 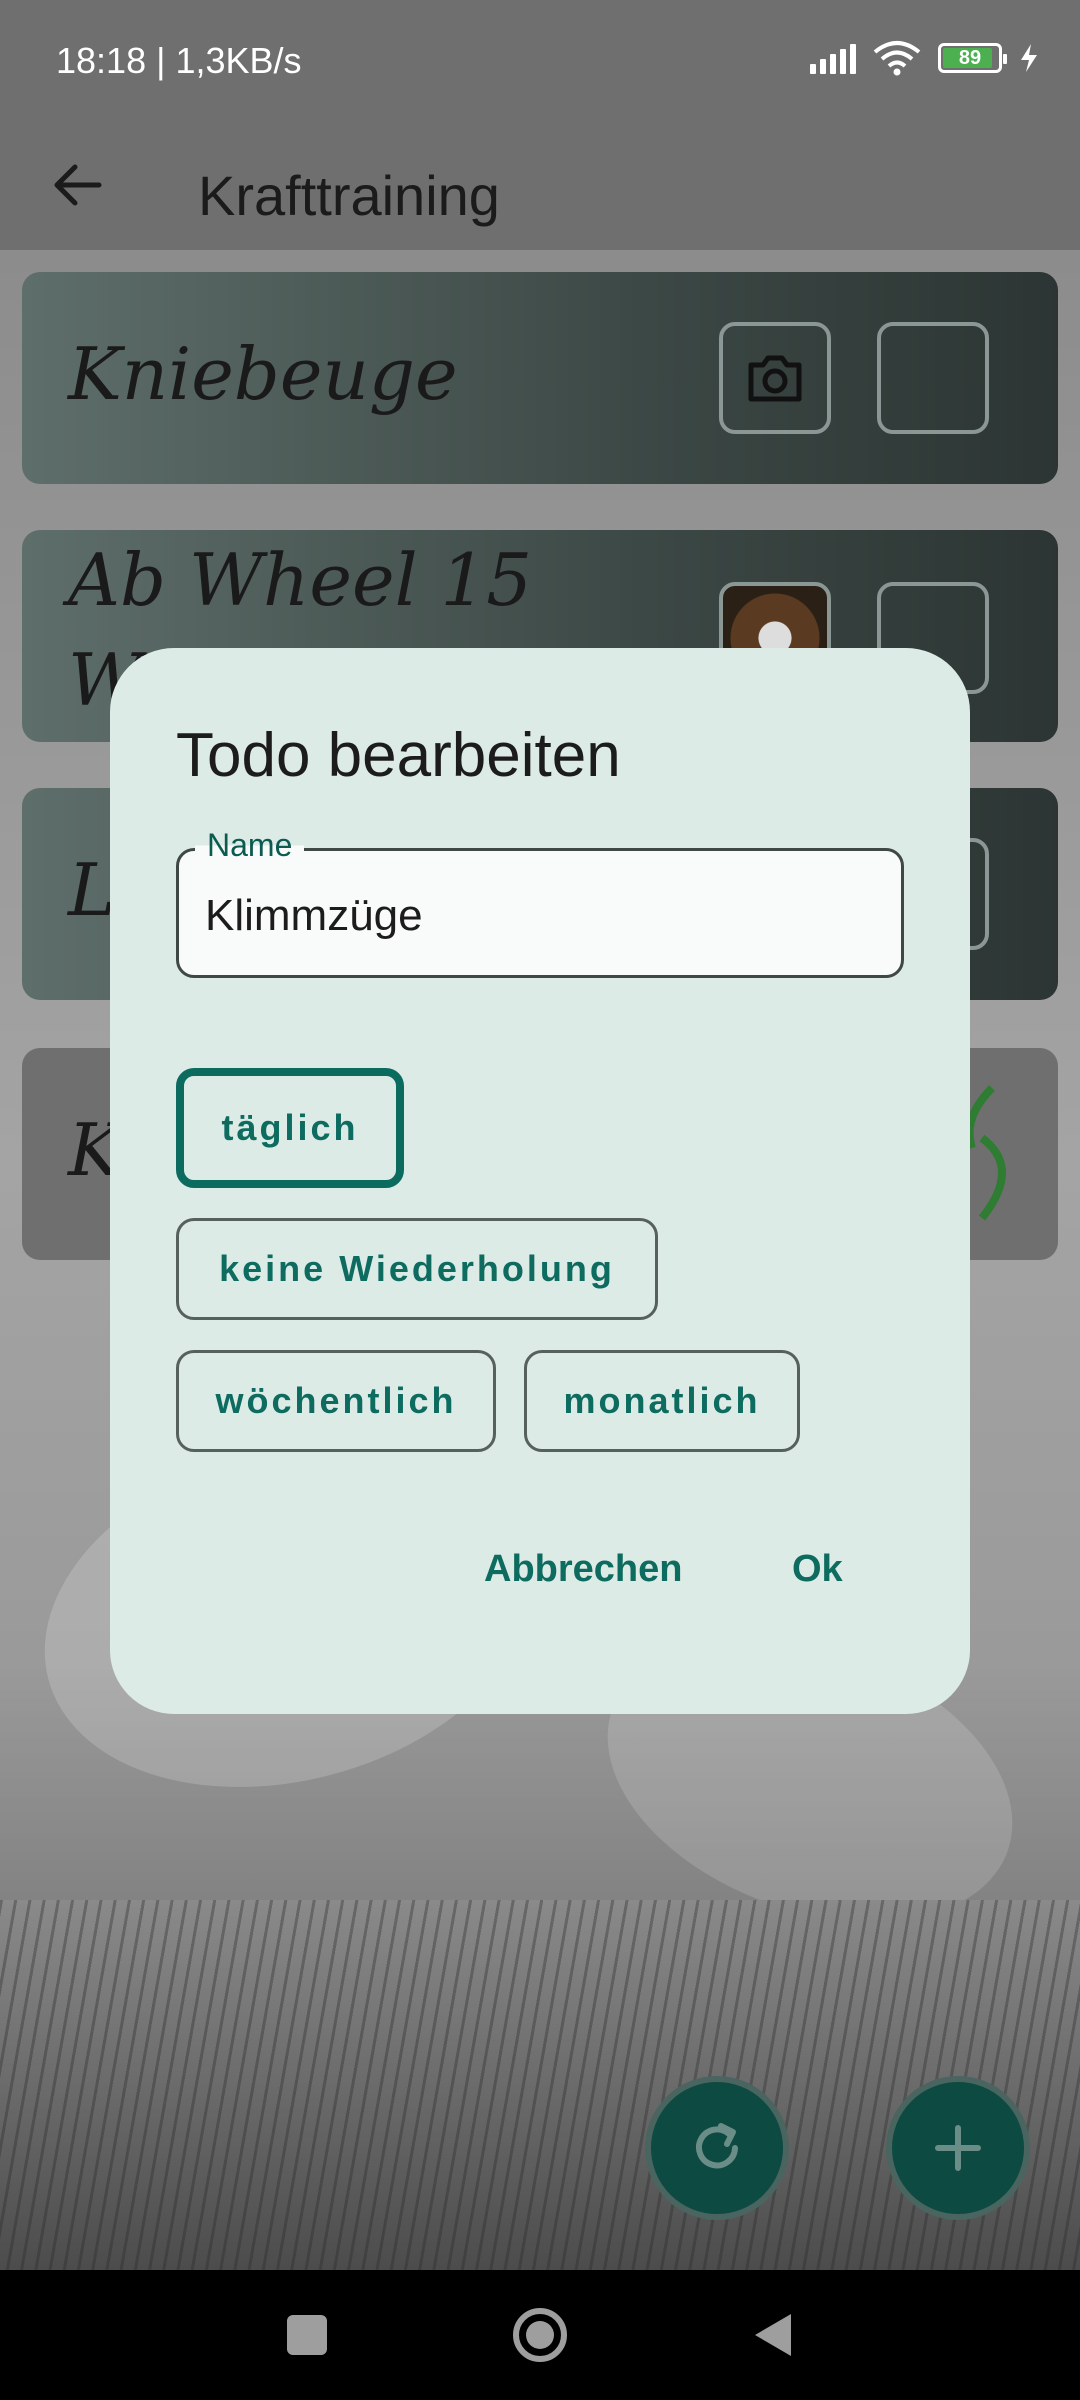 I want to click on charging-icon, so click(x=1029, y=58).